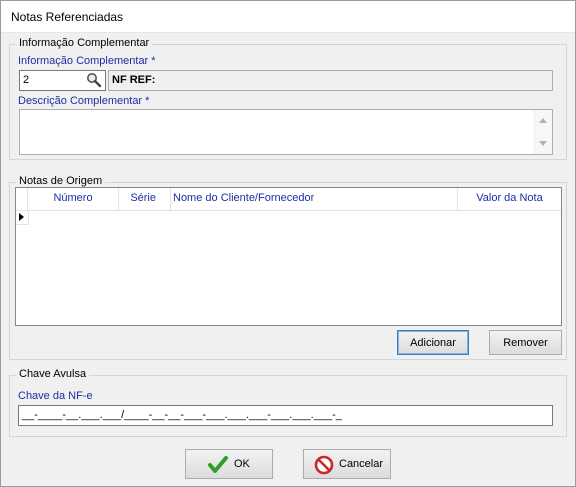 This screenshot has width=576, height=487. Describe the element at coordinates (61, 181) in the screenshot. I see `origem-group-legend: Notas de Origem` at that location.